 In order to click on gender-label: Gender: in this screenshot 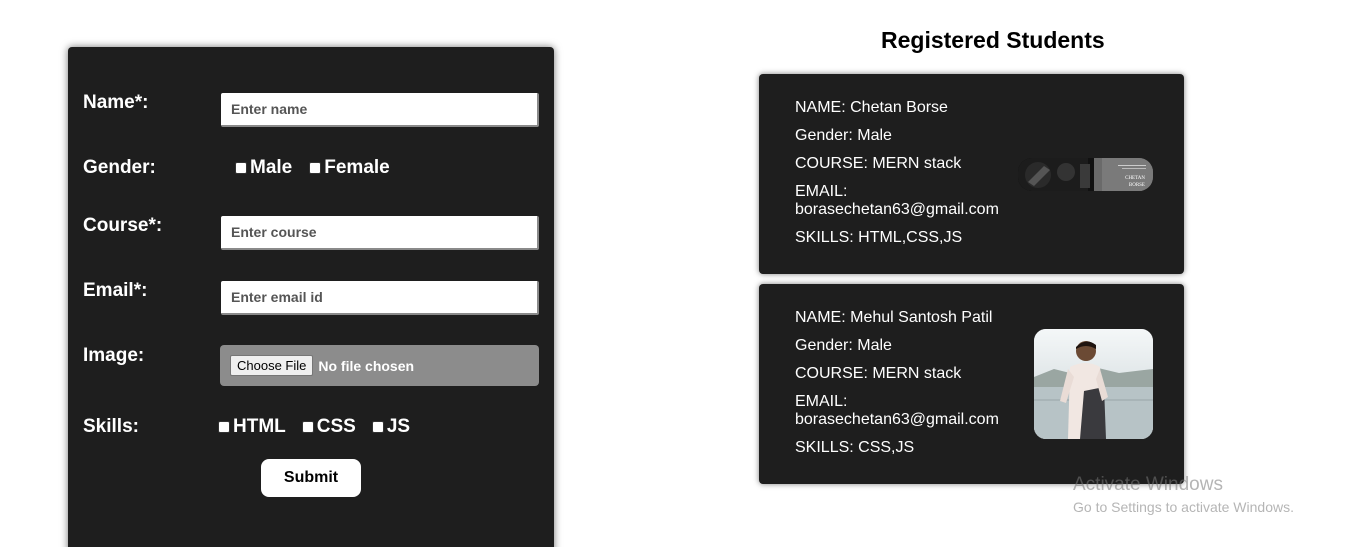, I will do `click(119, 167)`.